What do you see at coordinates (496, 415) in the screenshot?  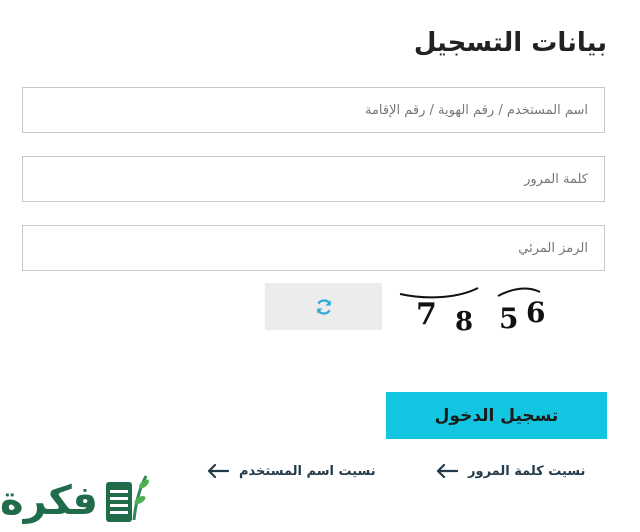 I see `login-button: تسجيل الدخول` at bounding box center [496, 415].